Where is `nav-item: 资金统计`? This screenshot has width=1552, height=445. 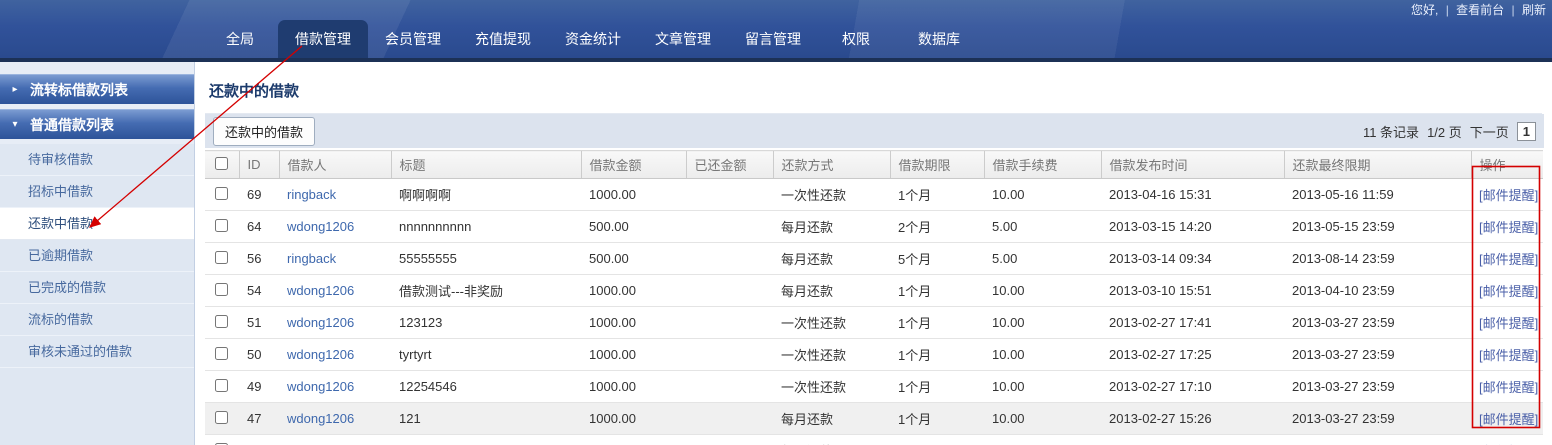 nav-item: 资金统计 is located at coordinates (593, 40).